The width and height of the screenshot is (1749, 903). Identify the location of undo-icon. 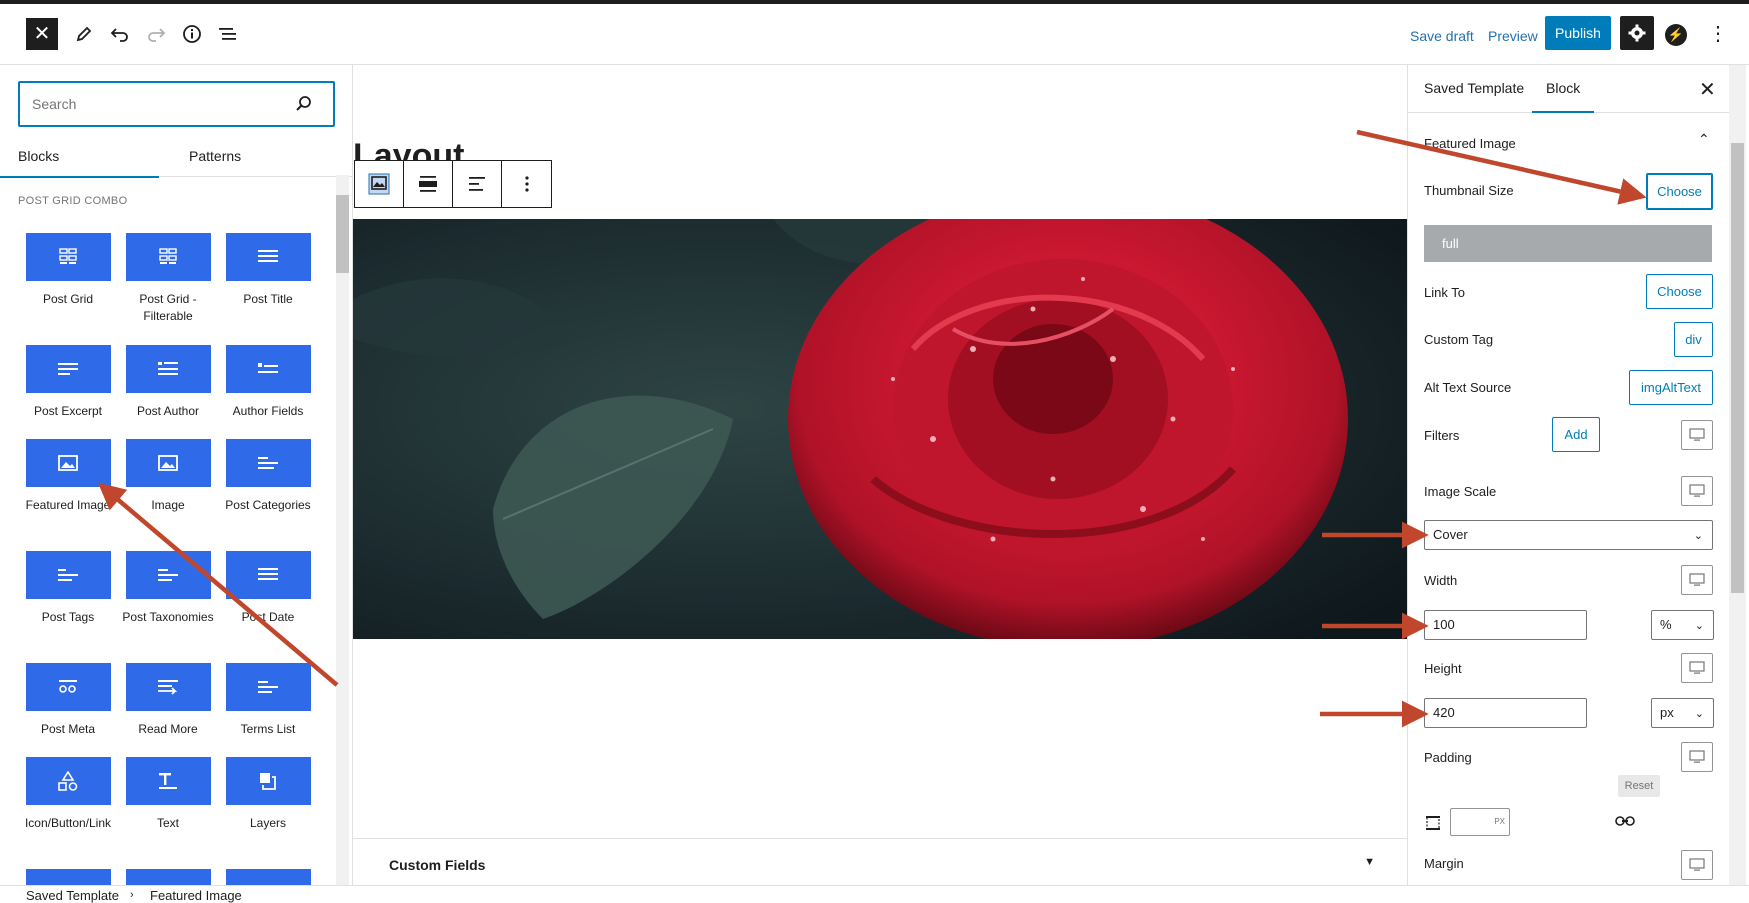
(120, 34).